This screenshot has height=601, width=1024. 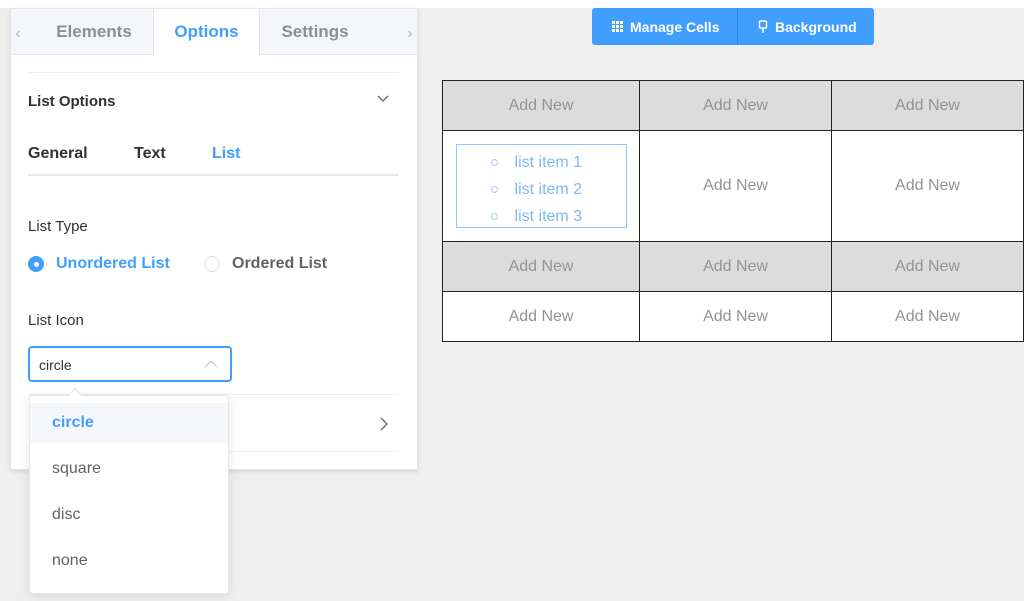 What do you see at coordinates (129, 469) in the screenshot?
I see `dropdown-option-square: square` at bounding box center [129, 469].